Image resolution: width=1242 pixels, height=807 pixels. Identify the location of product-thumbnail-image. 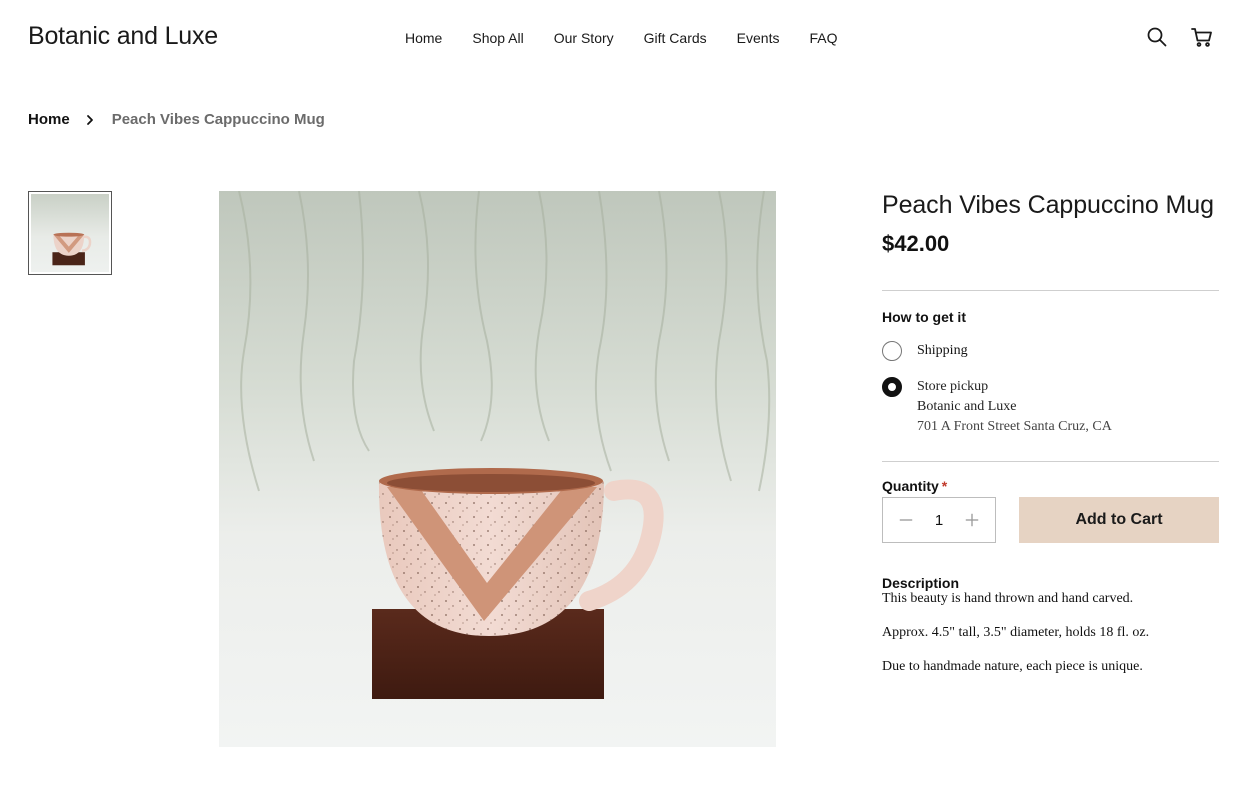
(70, 233).